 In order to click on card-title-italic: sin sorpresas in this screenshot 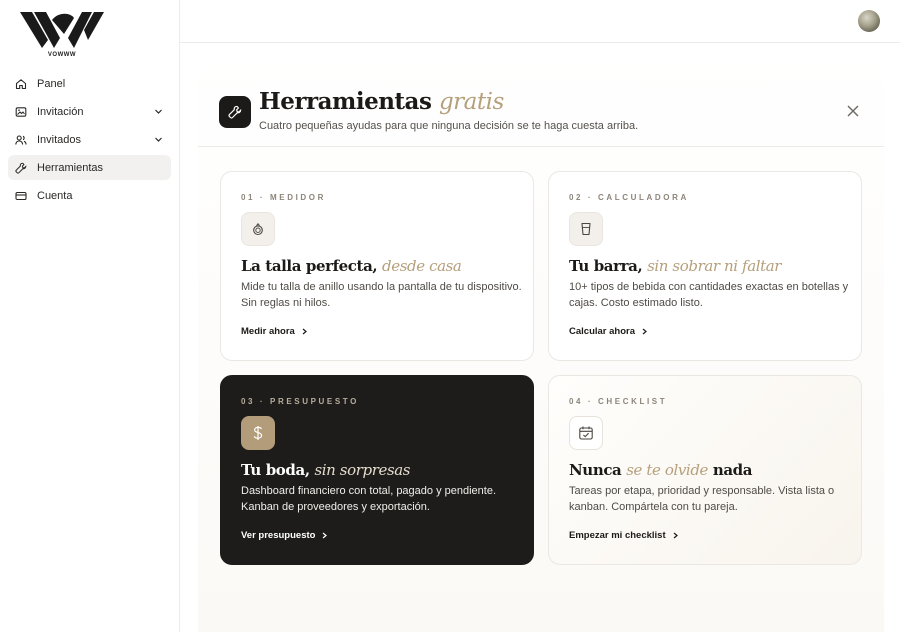, I will do `click(362, 470)`.